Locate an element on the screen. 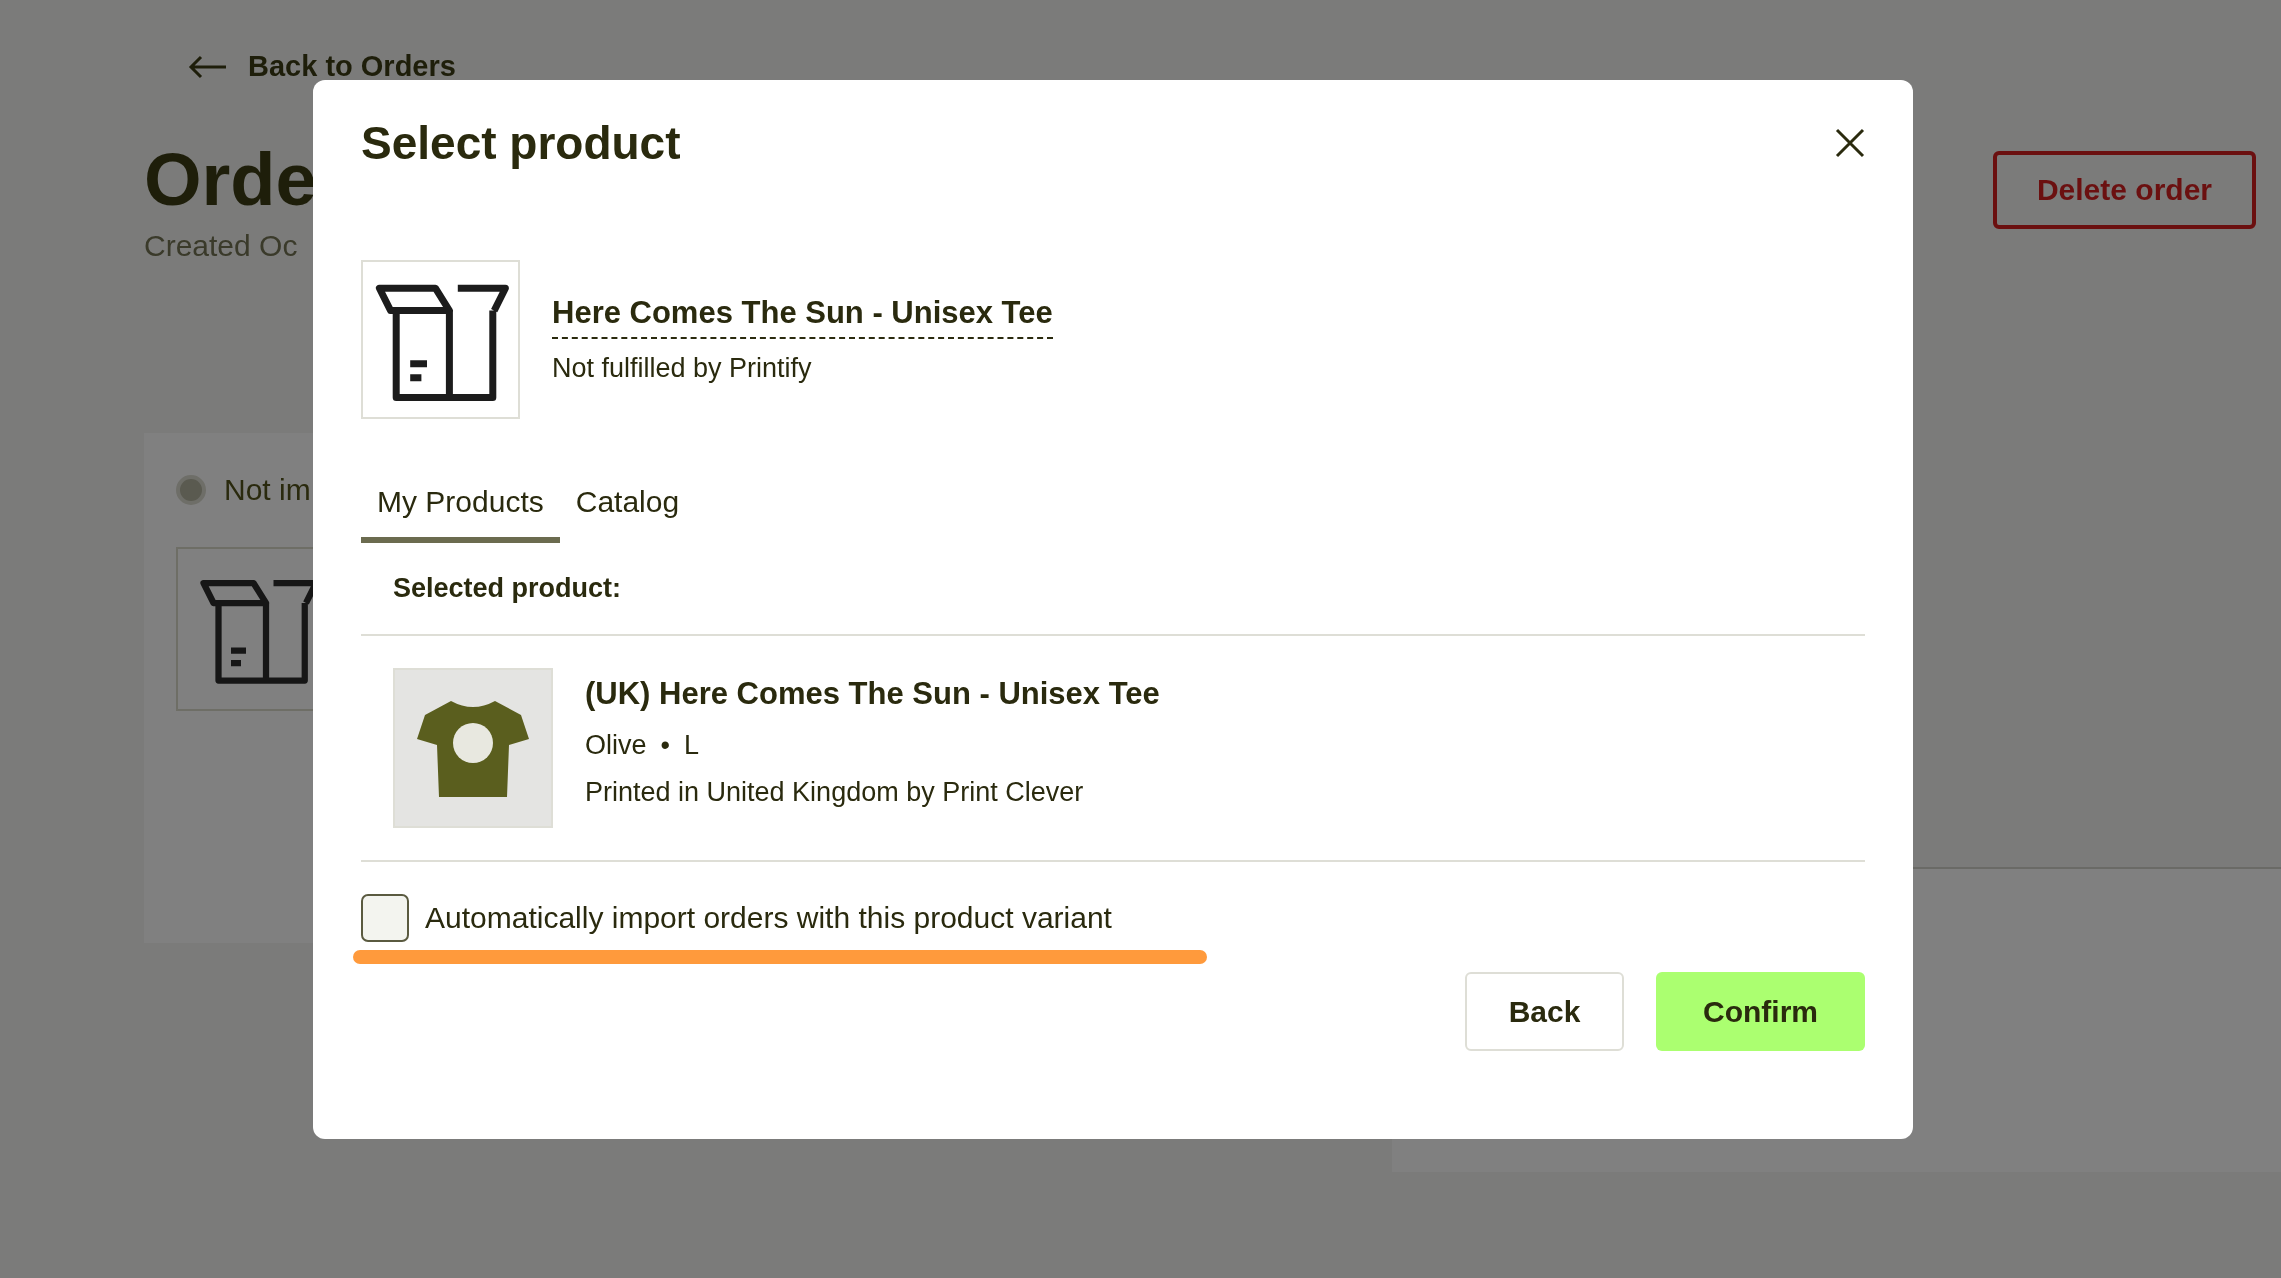  tab: Catalog is located at coordinates (627, 510).